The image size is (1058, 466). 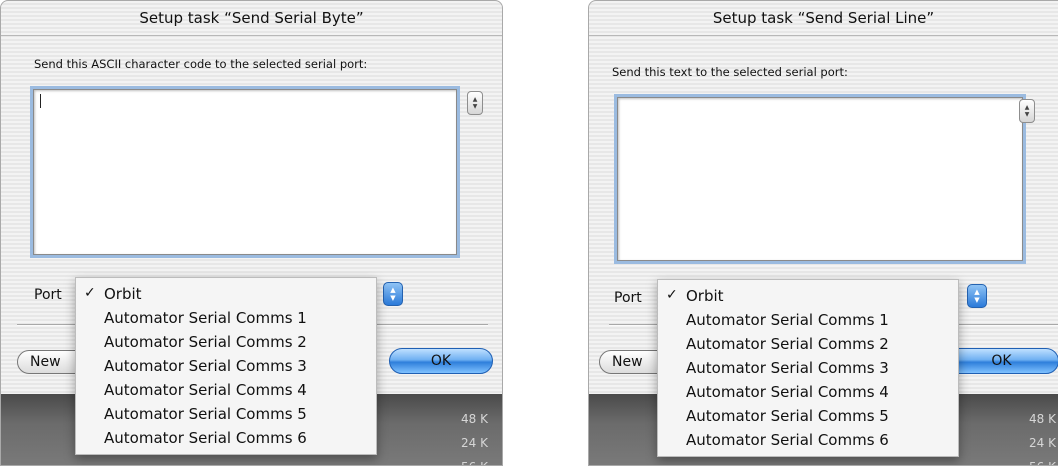 What do you see at coordinates (820, 179) in the screenshot?
I see `text-input` at bounding box center [820, 179].